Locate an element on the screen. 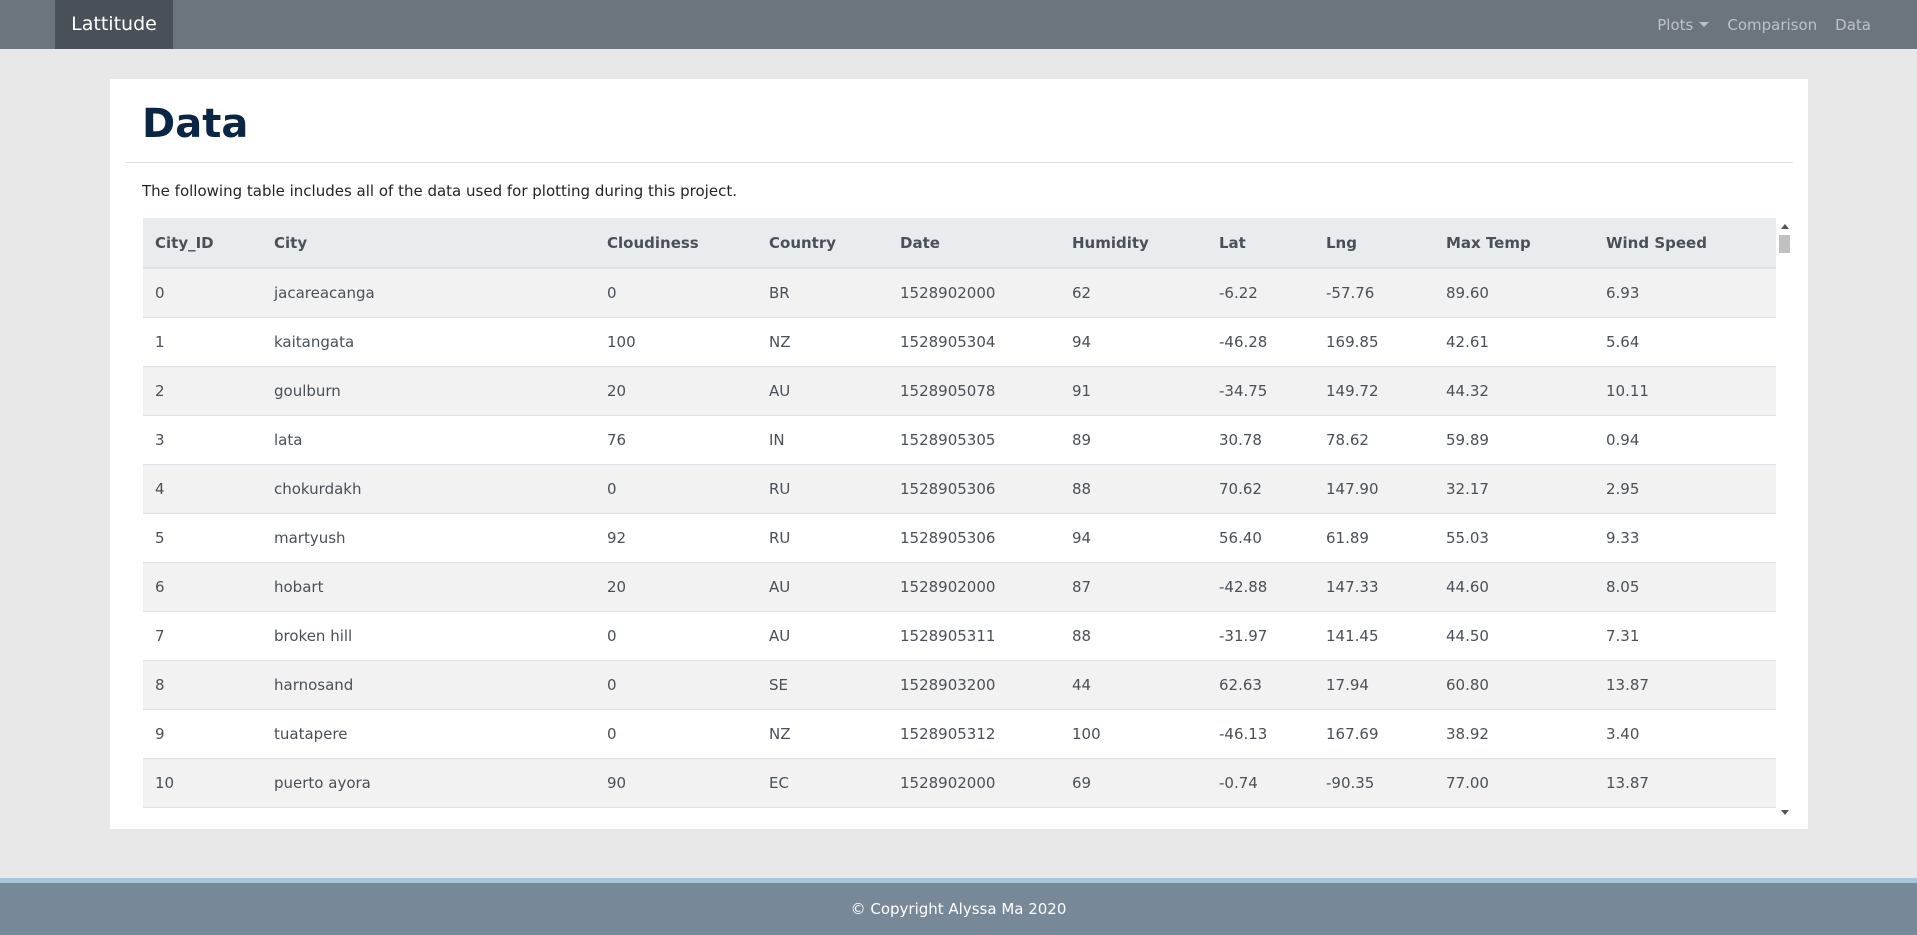  table-cell: 94 is located at coordinates (1082, 537).